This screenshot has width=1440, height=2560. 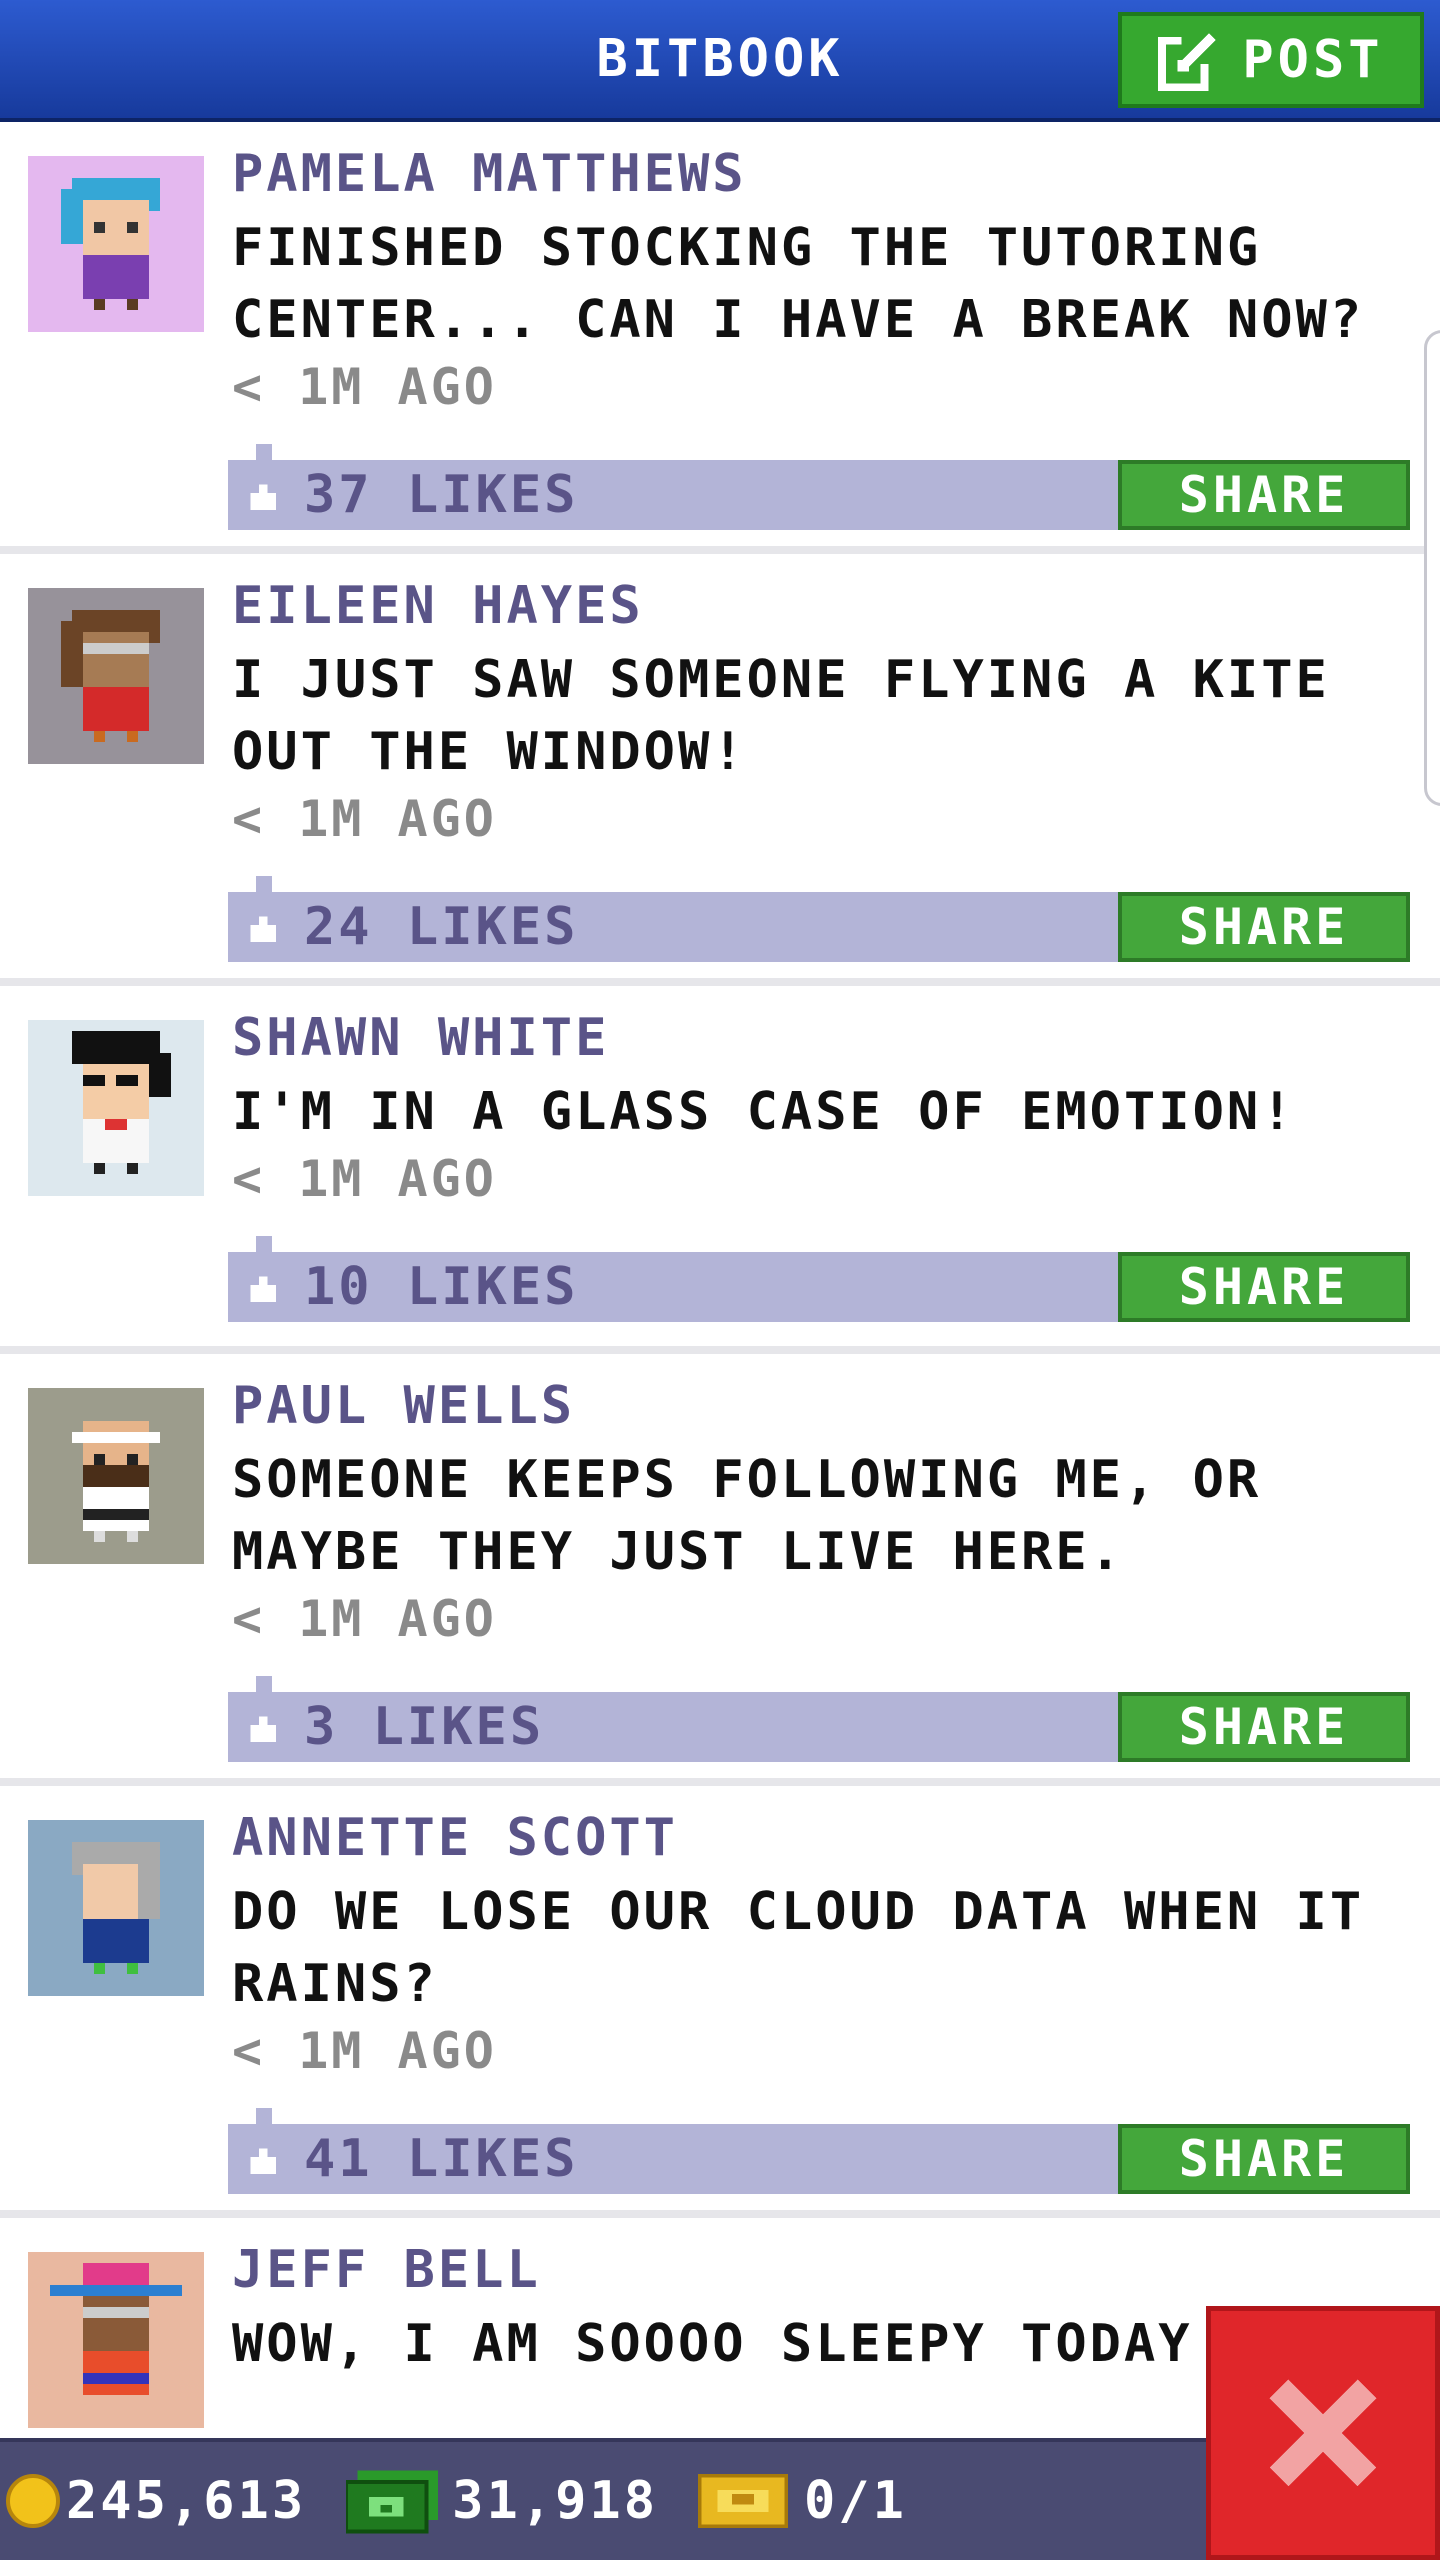 What do you see at coordinates (743, 2501) in the screenshot?
I see `golden-ticket-icon` at bounding box center [743, 2501].